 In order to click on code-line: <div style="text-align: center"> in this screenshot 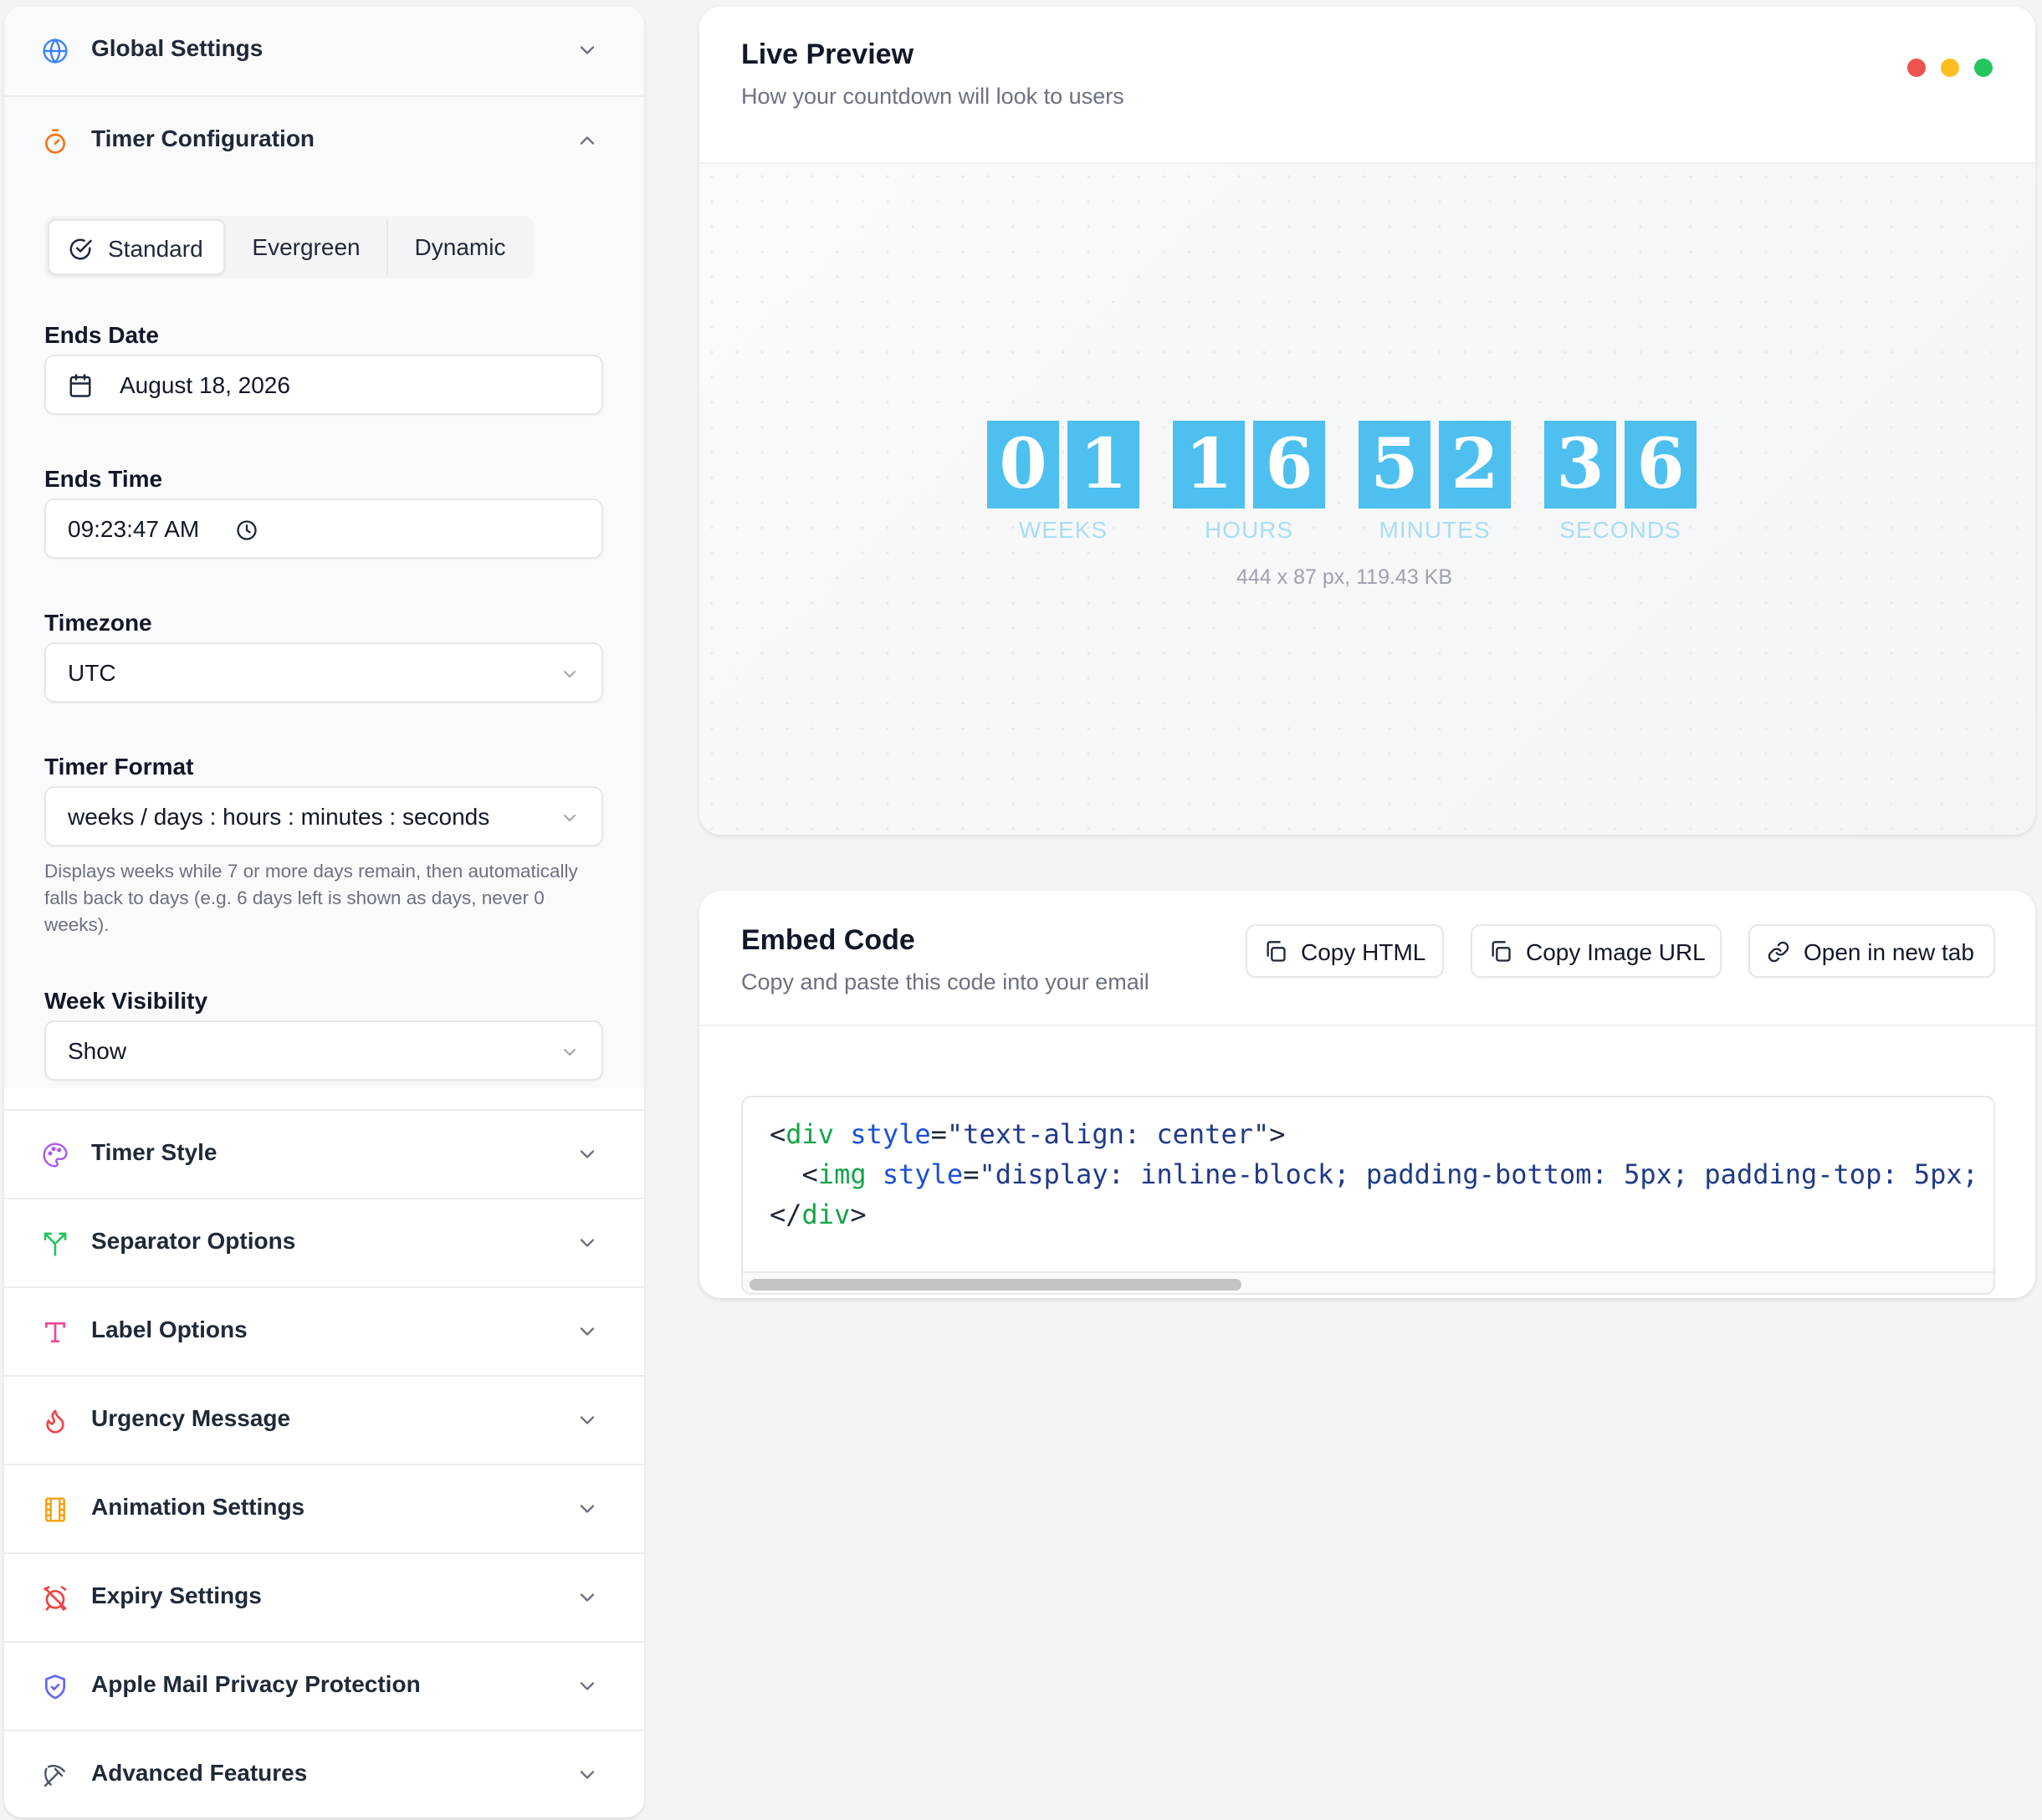, I will do `click(1028, 1134)`.